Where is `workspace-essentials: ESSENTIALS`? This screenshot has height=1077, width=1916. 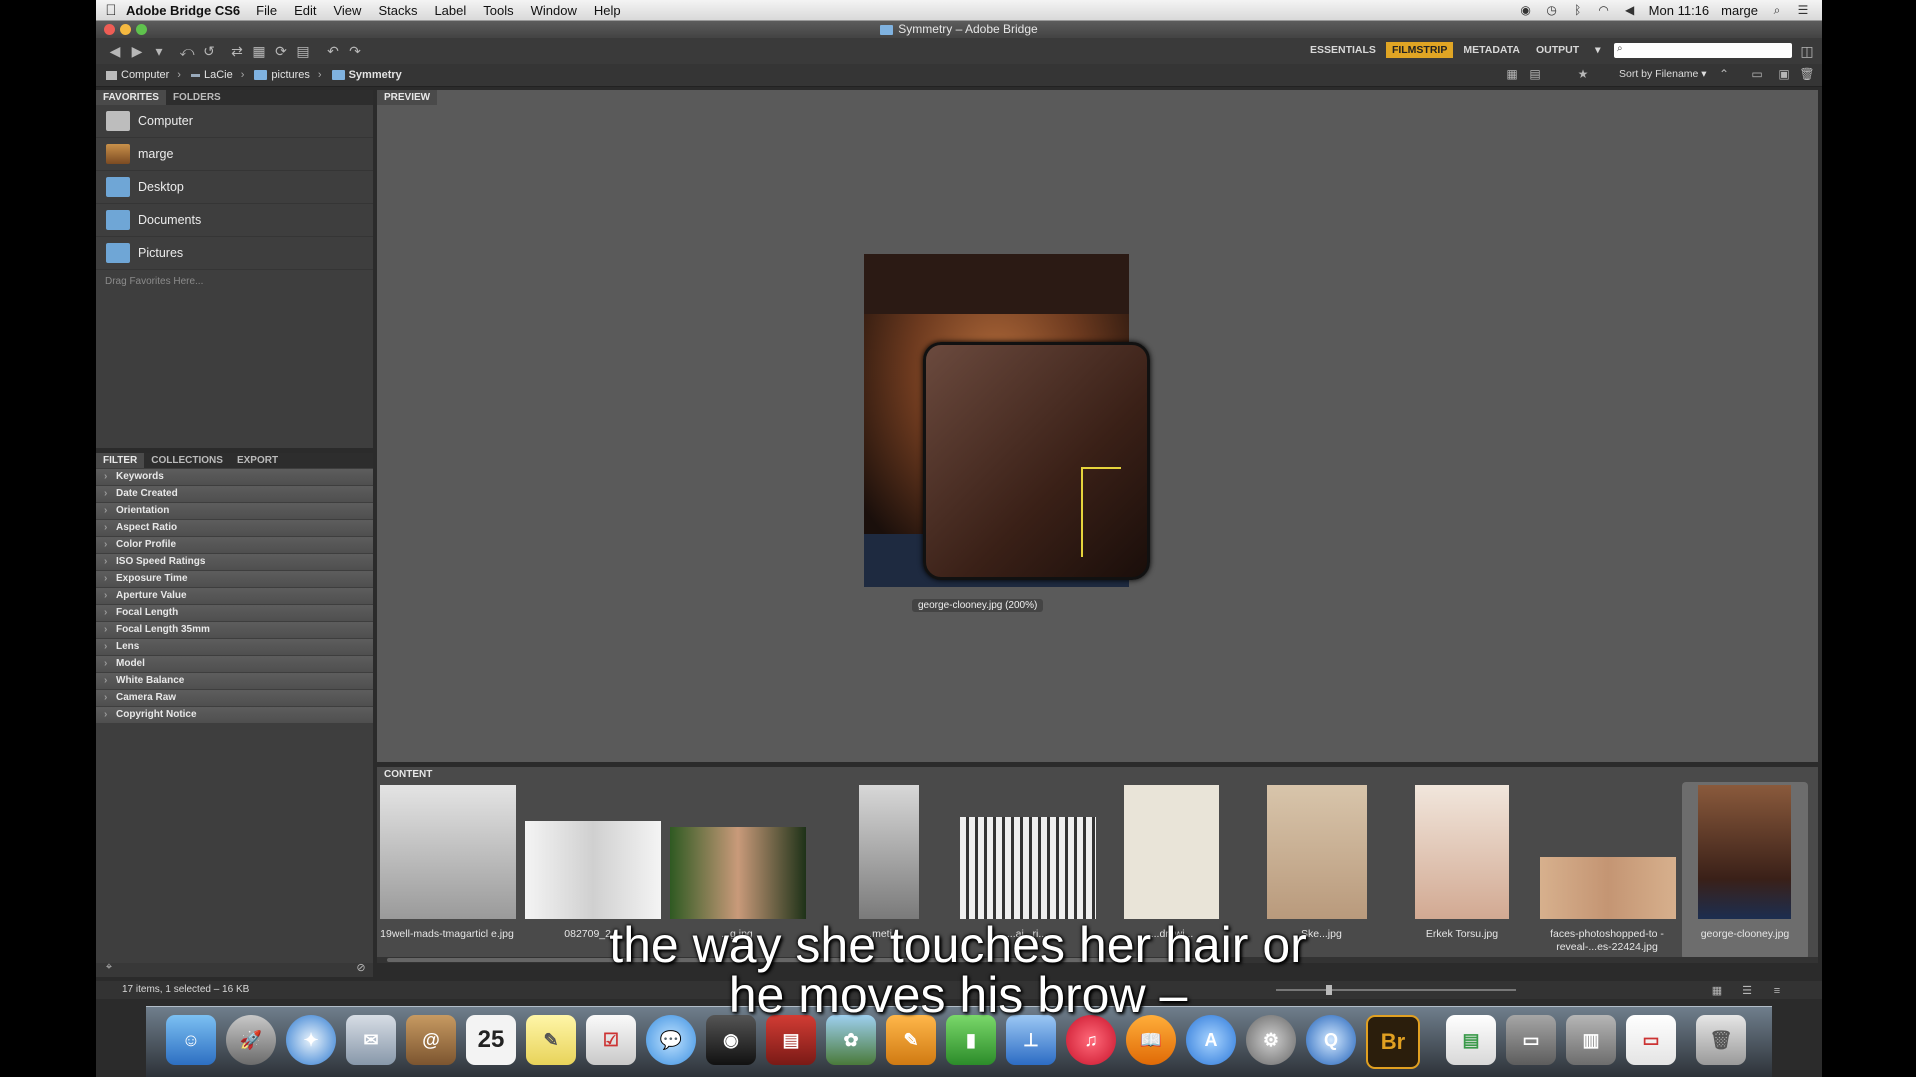 workspace-essentials: ESSENTIALS is located at coordinates (1343, 50).